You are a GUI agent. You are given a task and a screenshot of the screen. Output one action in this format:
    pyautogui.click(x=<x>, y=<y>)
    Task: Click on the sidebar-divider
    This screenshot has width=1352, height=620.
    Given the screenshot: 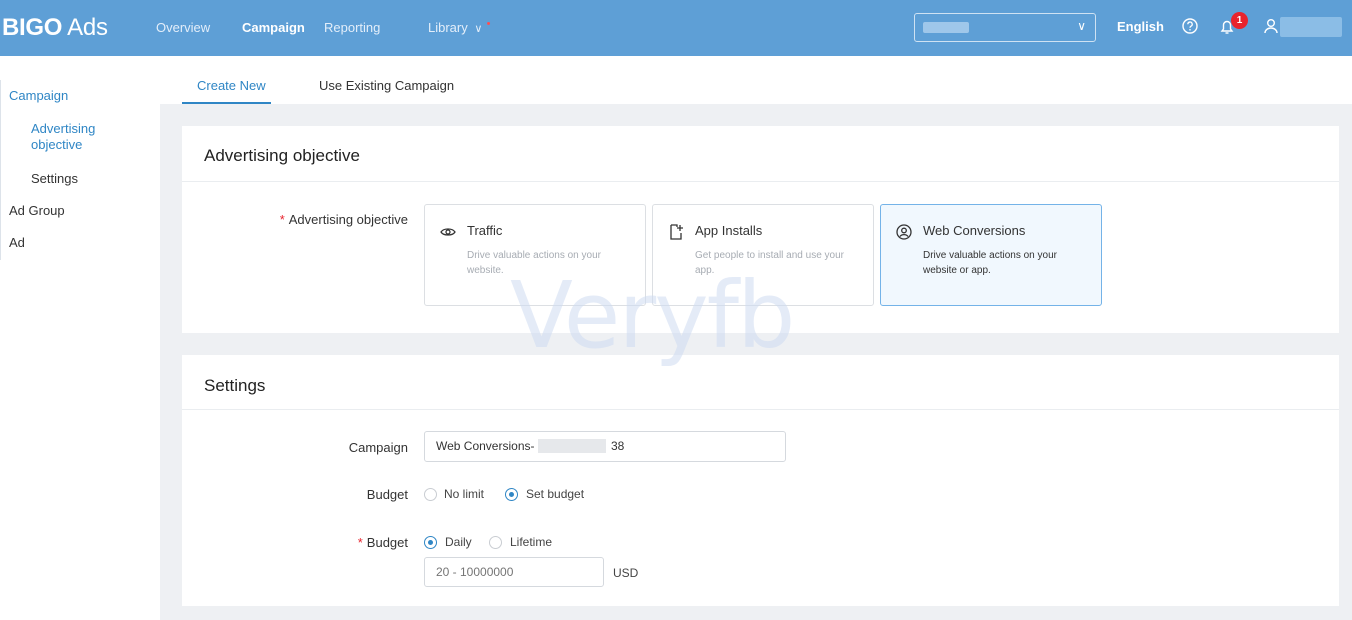 What is the action you would take?
    pyautogui.click(x=0, y=170)
    